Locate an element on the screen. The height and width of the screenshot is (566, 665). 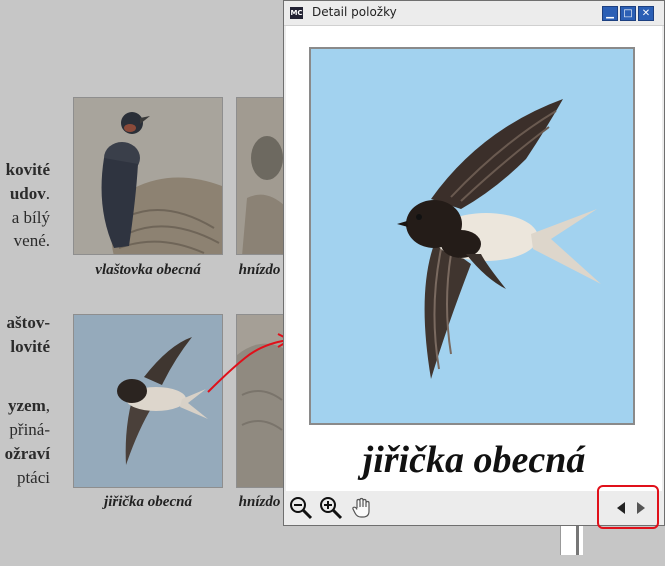
thumbnail-hnizdo is located at coordinates (261, 176).